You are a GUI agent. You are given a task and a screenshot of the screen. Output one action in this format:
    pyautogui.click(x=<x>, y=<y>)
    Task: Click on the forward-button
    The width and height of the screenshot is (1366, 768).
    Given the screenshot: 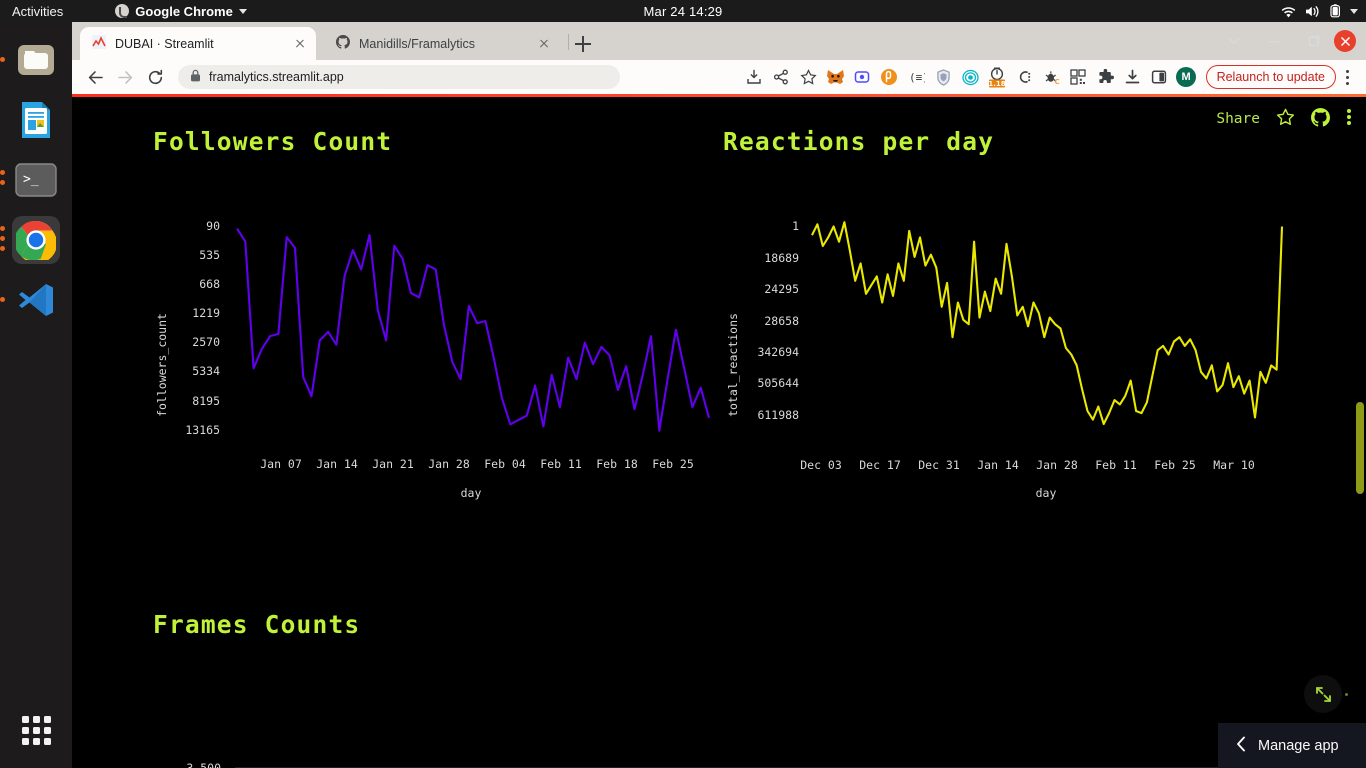 What is the action you would take?
    pyautogui.click(x=125, y=77)
    